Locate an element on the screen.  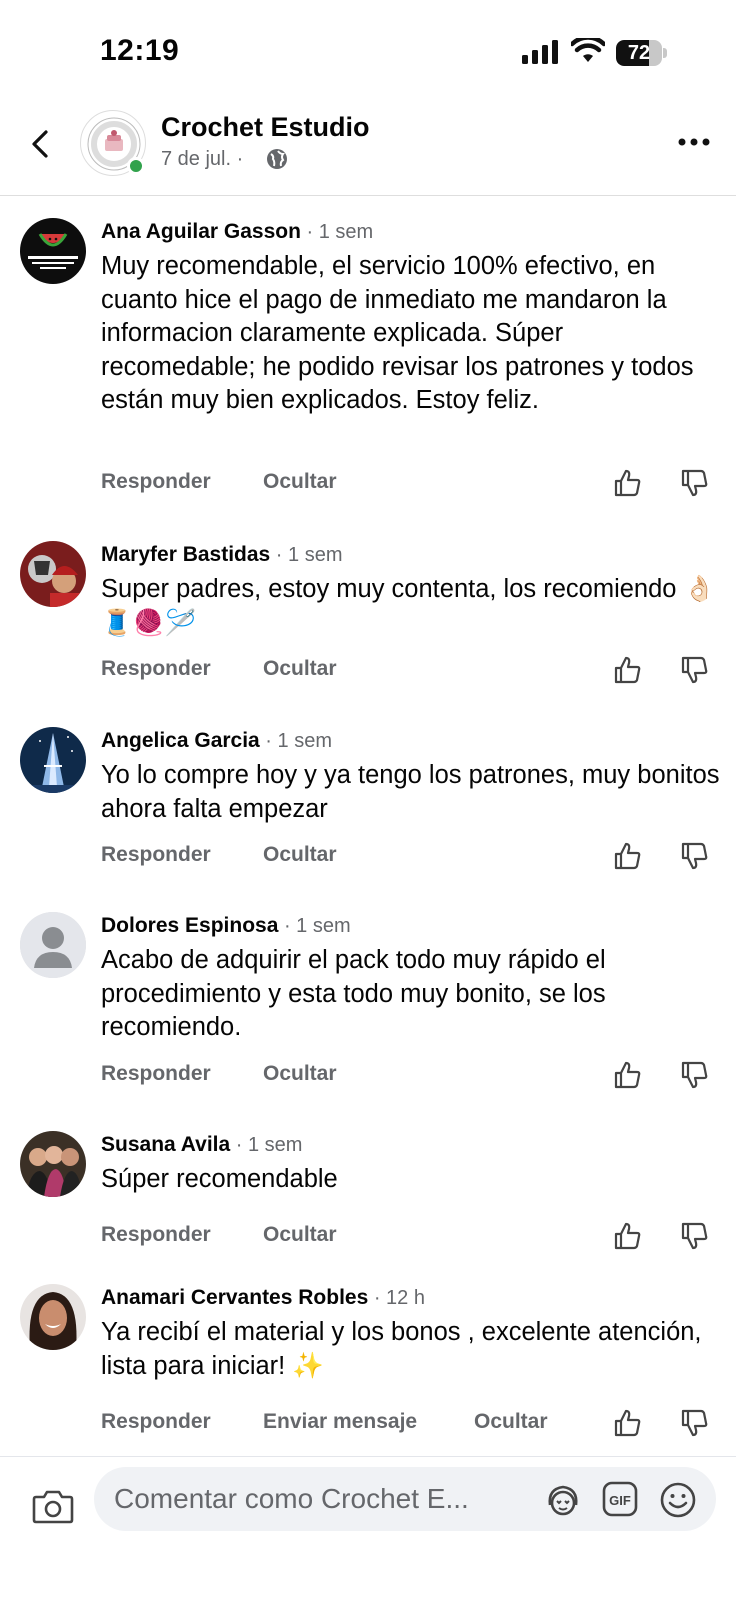
wifi-icon is located at coordinates (588, 50).